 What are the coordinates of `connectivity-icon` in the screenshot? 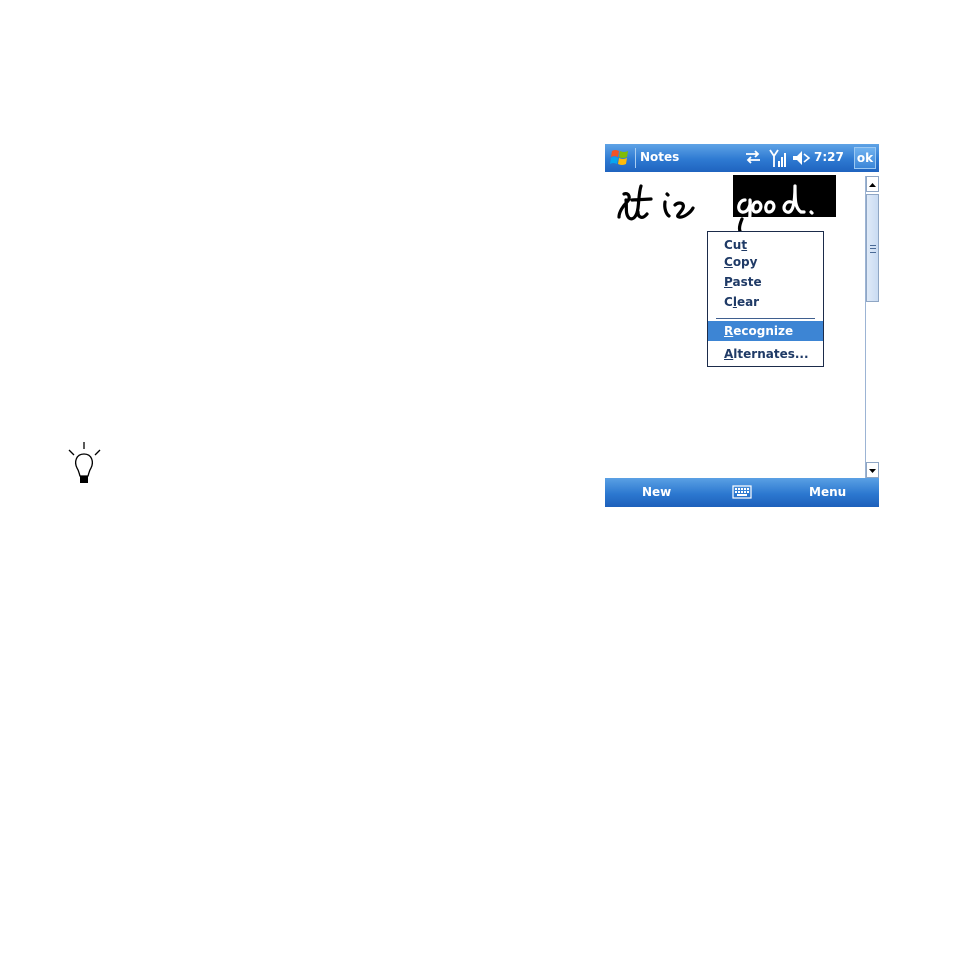 It's located at (753, 157).